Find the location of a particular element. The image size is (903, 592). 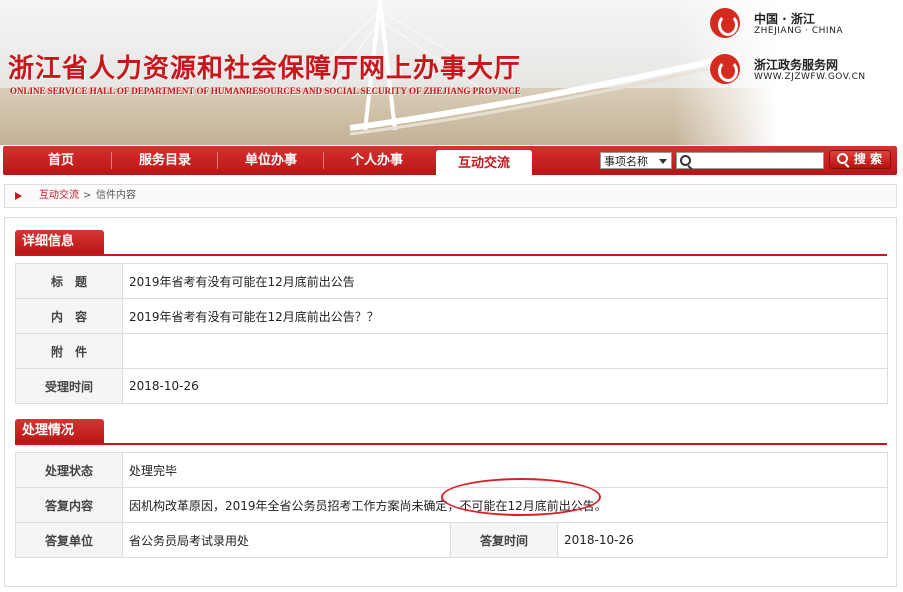

detail-section-title: 详细信息 is located at coordinates (59, 242).